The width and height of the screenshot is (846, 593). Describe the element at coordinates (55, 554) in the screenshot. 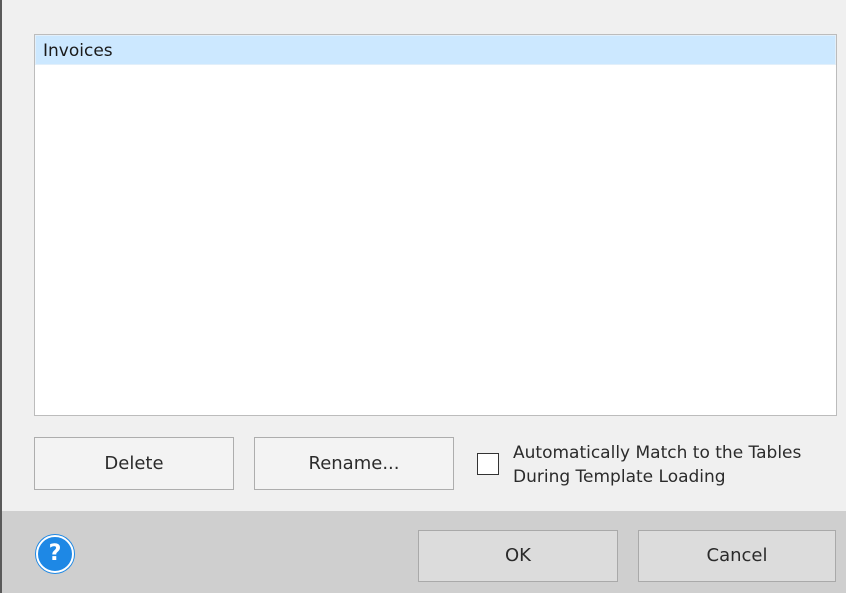

I see `help-icon: ?` at that location.